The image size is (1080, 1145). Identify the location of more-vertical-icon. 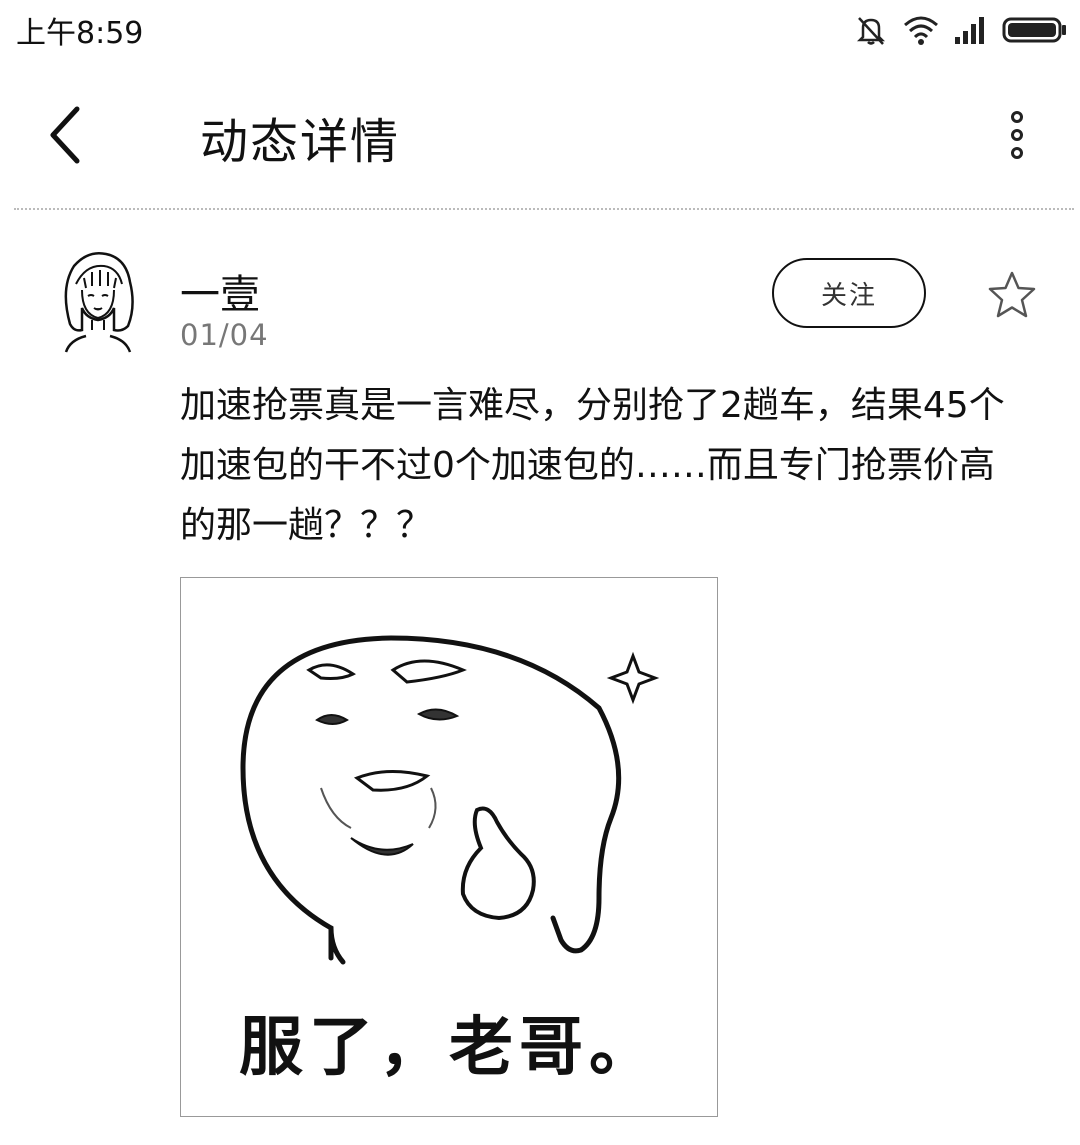
(1017, 117).